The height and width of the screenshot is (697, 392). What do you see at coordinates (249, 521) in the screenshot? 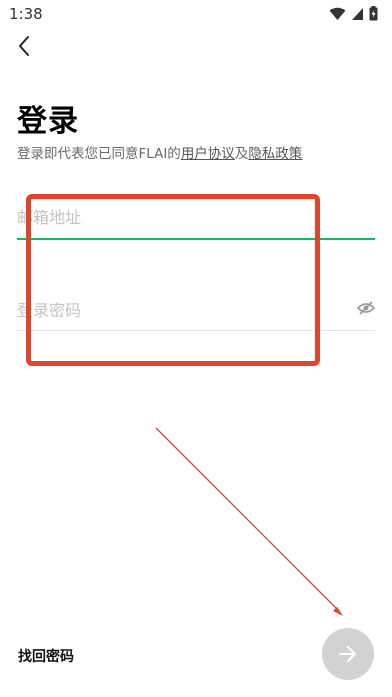
I see `annotation-arrow` at bounding box center [249, 521].